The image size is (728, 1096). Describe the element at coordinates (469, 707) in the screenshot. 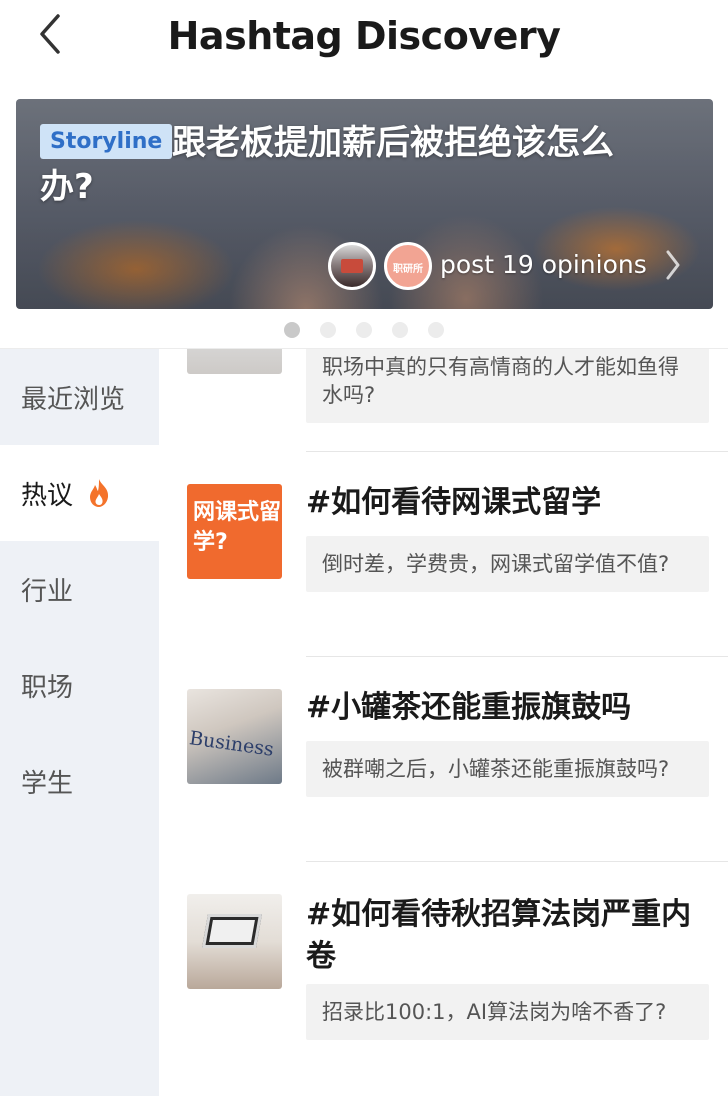

I see `topic-title: #小罐茶还能重振旗鼓吗` at that location.